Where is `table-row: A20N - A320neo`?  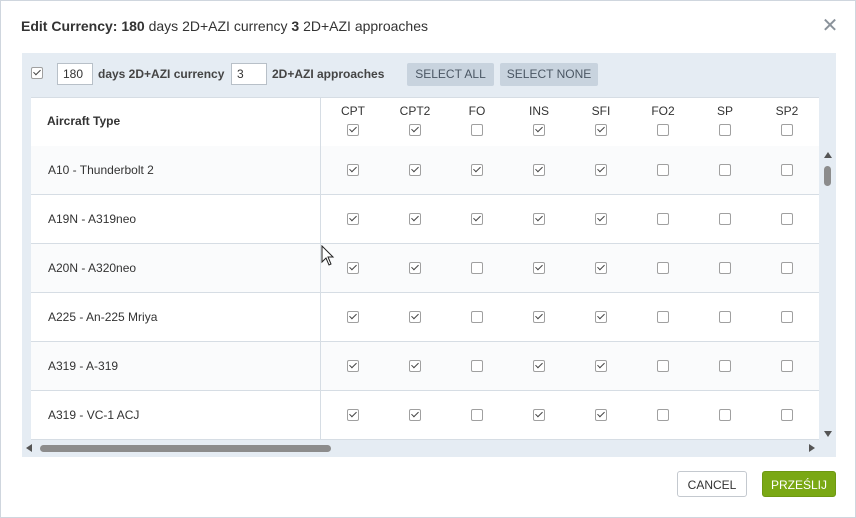
table-row: A20N - A320neo is located at coordinates (425, 268).